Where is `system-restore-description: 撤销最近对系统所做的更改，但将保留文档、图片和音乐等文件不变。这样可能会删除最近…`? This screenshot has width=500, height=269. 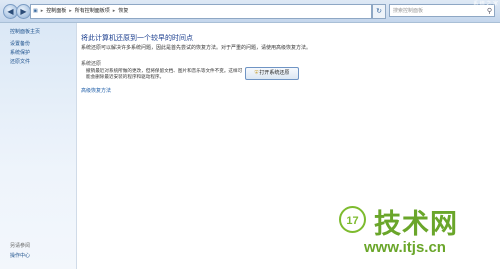
system-restore-description: 撤销最近对系统所做的更改，但将保留文档、图片和音乐等文件不变。这样可能会删除最近… is located at coordinates (164, 74).